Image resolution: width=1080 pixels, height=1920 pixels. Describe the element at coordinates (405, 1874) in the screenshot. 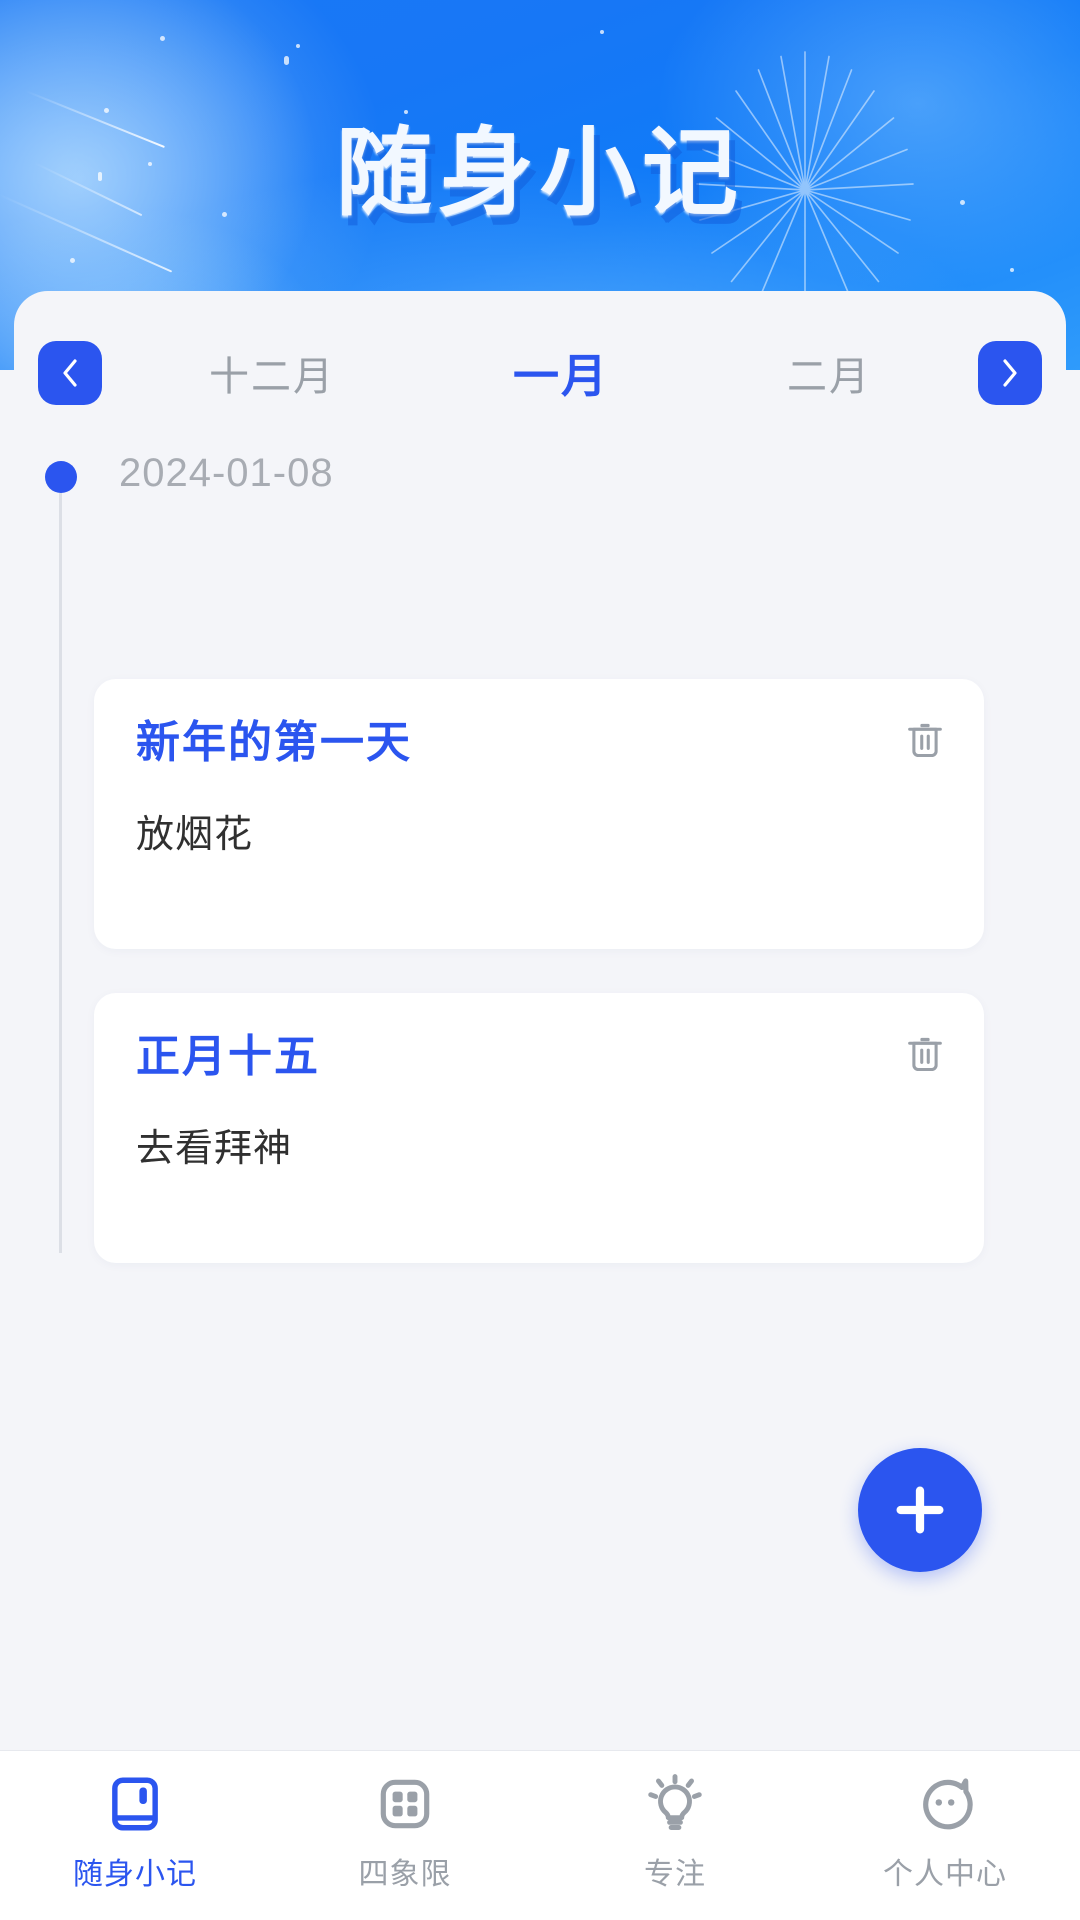

I see `tab-label: 四象限` at that location.